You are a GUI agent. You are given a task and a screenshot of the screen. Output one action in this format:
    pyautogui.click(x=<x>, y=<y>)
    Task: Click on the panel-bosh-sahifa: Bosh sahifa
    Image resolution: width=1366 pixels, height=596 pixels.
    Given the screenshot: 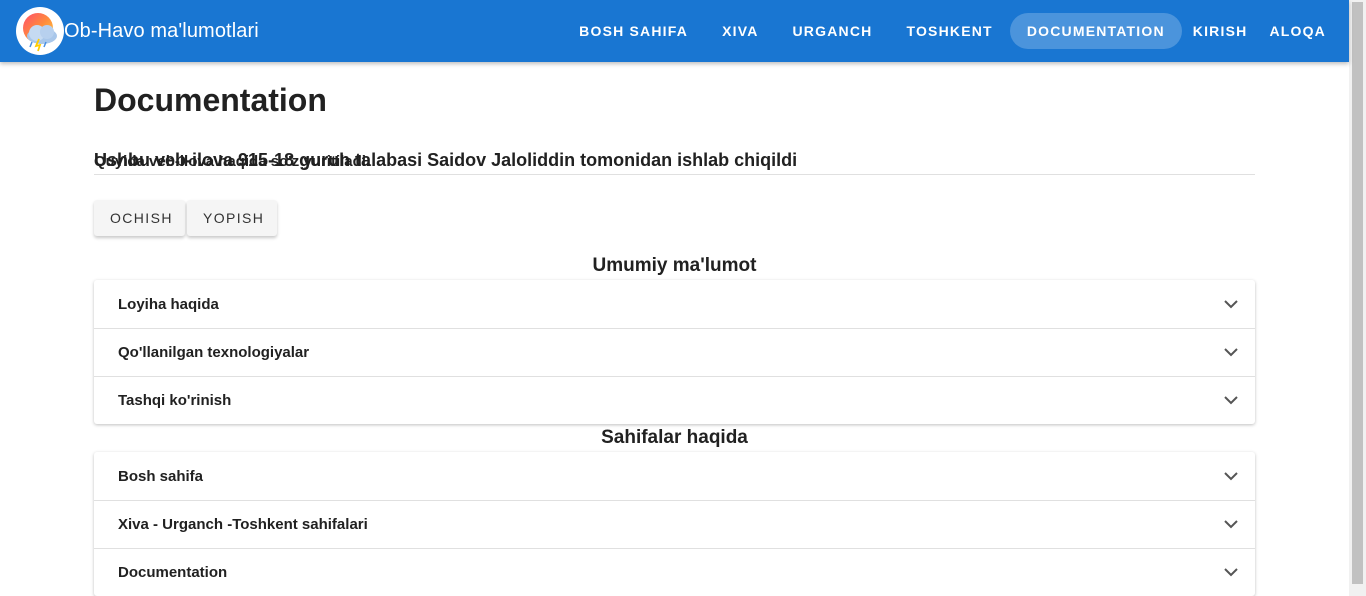 What is the action you would take?
    pyautogui.click(x=674, y=476)
    